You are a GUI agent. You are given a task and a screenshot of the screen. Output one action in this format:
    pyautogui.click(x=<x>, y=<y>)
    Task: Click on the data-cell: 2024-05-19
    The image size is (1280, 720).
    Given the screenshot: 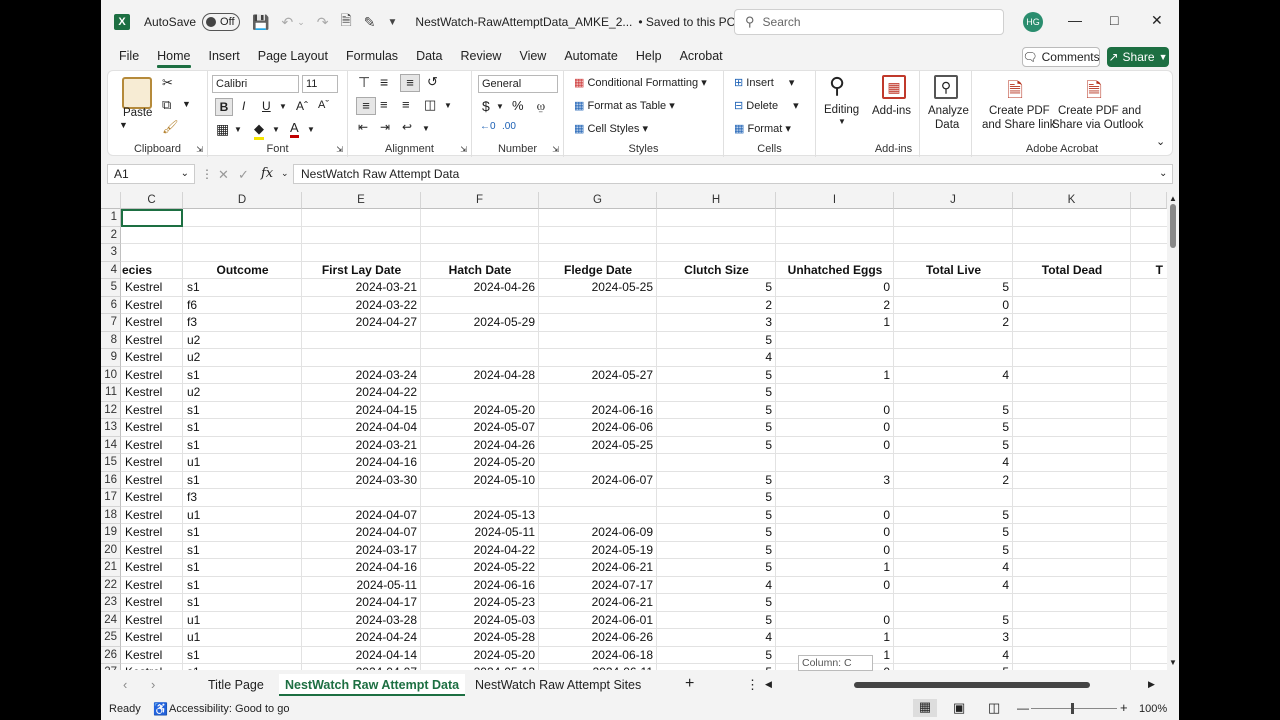 What is the action you would take?
    pyautogui.click(x=598, y=551)
    